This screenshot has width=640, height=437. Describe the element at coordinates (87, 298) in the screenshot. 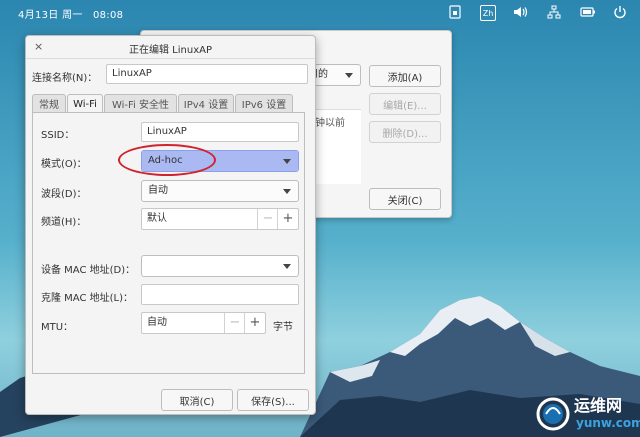

I see `cloned-mac-label: 克隆 MAC 地址(L)：` at that location.